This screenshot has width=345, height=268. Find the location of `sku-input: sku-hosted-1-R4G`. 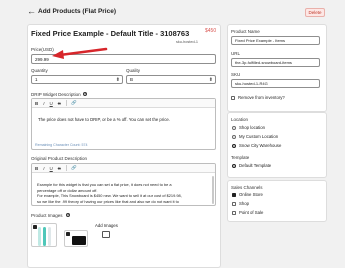

sku-input: sku-hosted-1-R4G is located at coordinates (275, 83).